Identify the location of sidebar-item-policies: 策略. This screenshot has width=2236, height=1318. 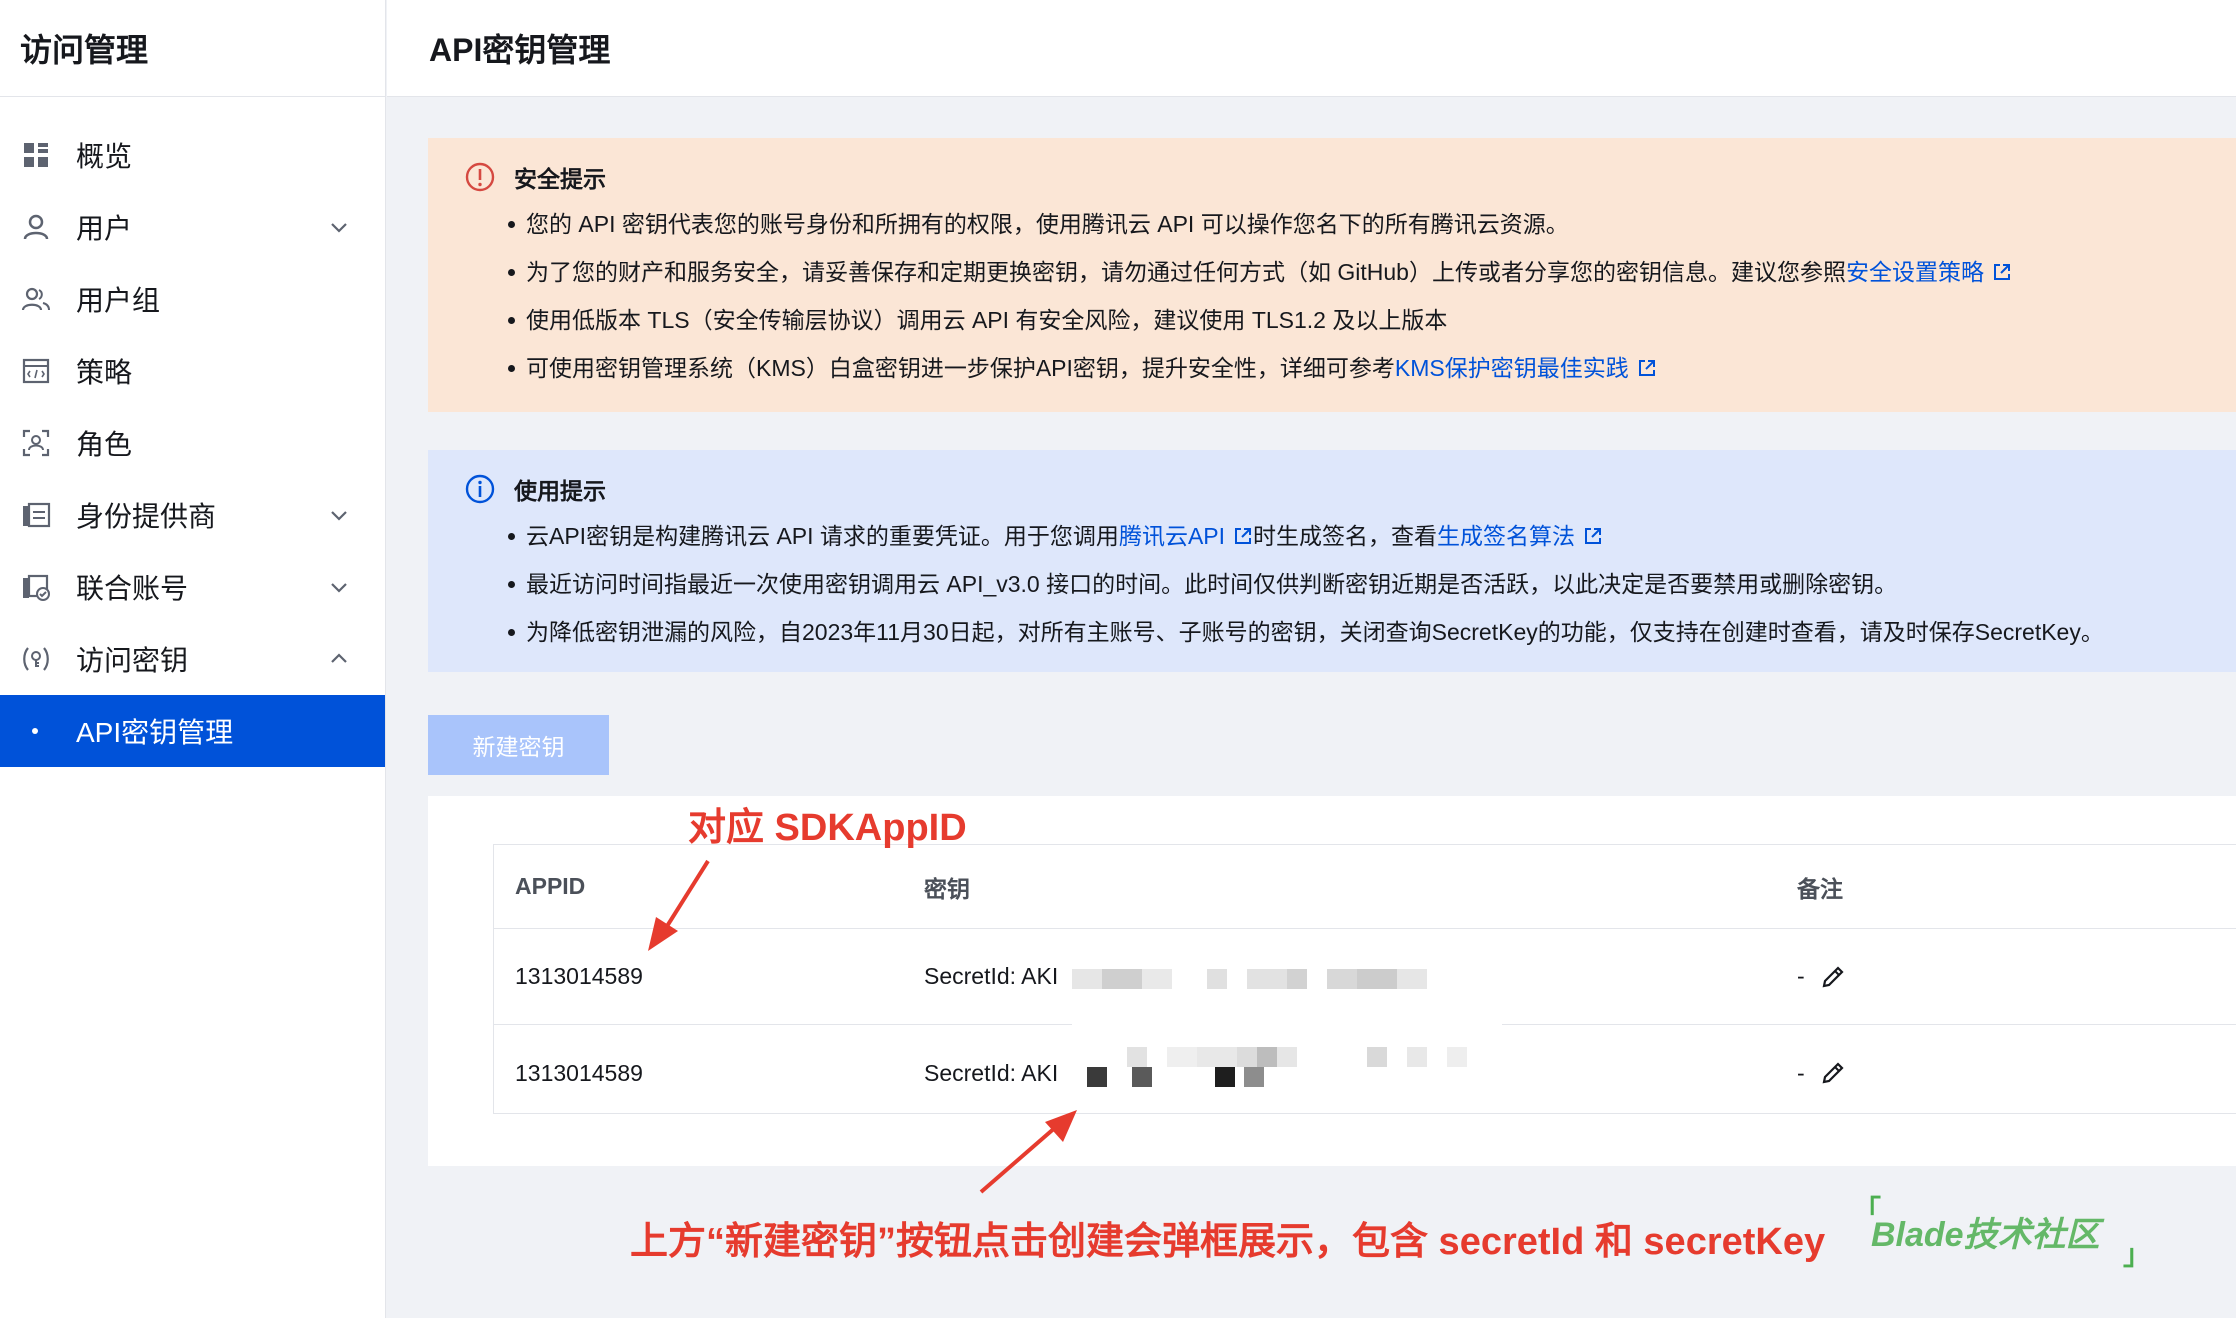
(192, 371).